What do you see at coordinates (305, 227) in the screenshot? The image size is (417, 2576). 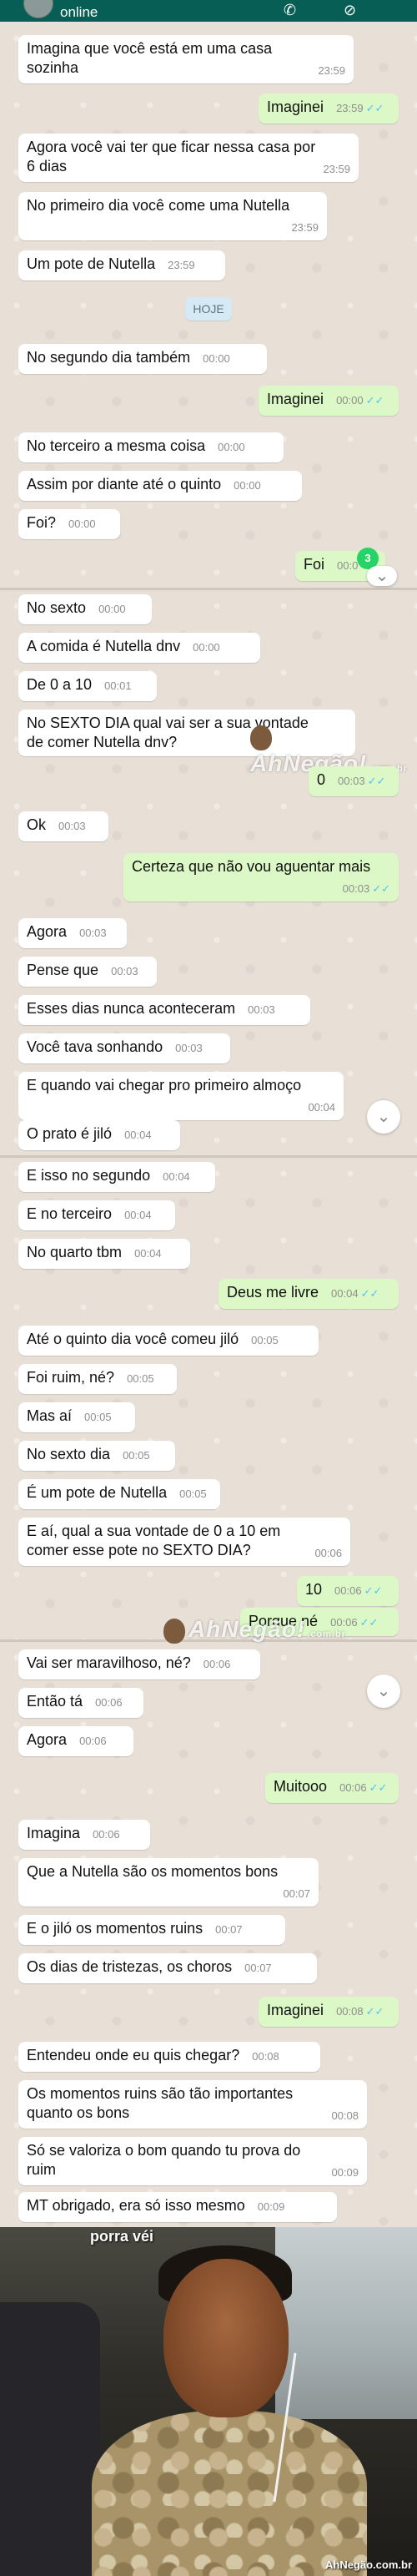 I see `message-time: 23:59` at bounding box center [305, 227].